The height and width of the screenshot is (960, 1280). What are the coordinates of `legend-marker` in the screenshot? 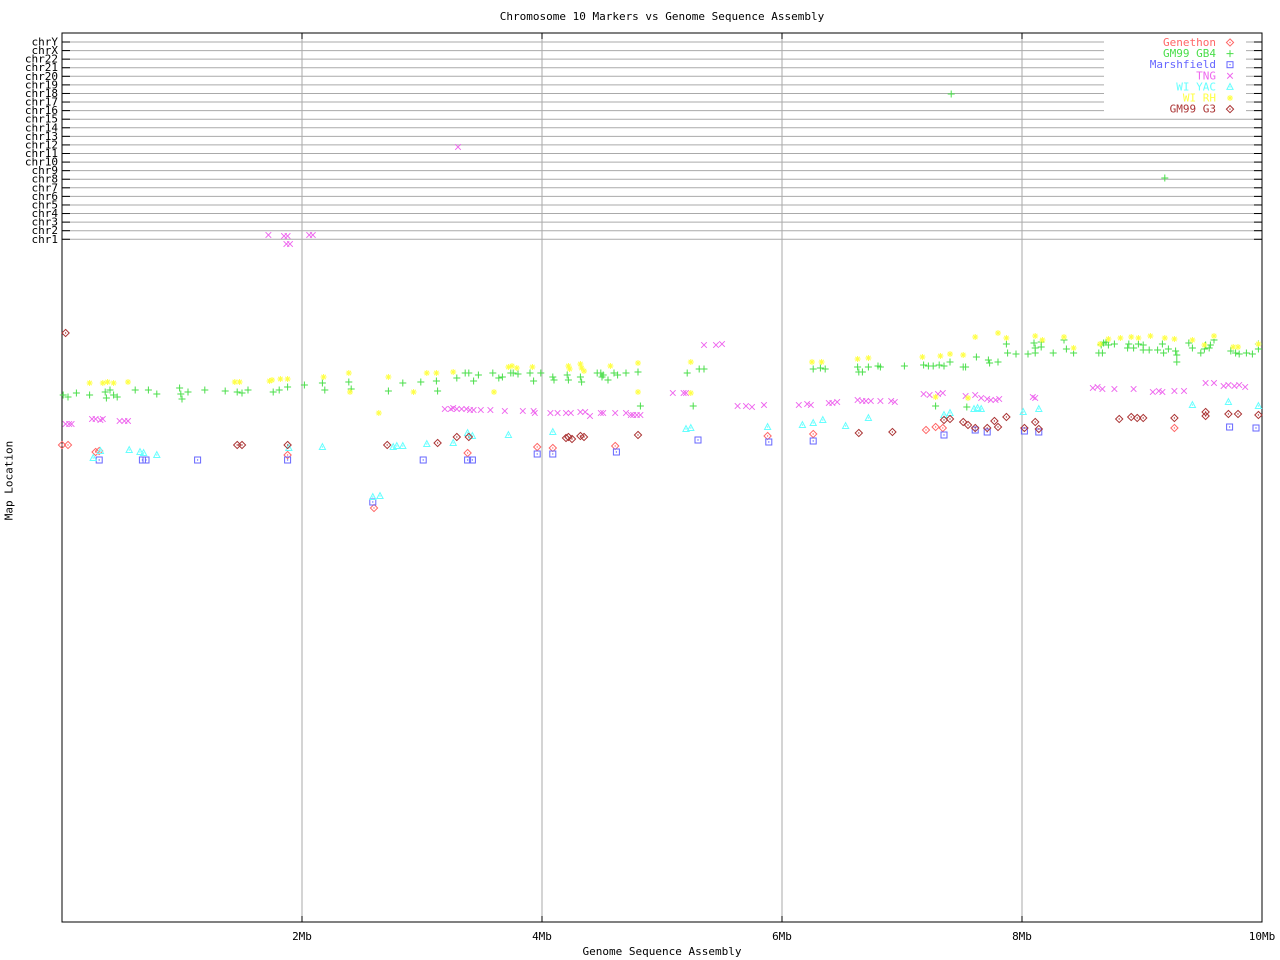 It's located at (1230, 98).